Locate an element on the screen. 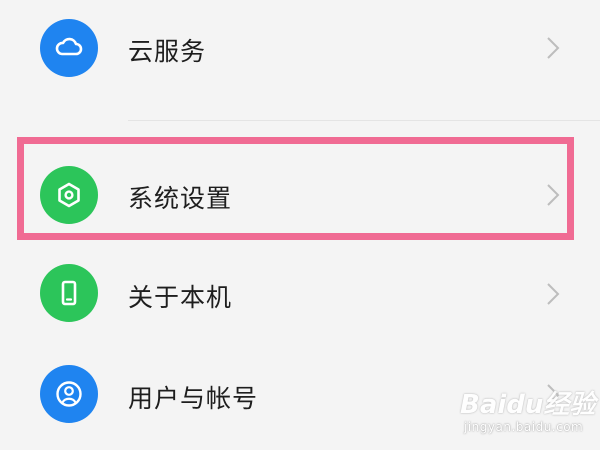 This screenshot has width=600, height=450. settings-item-label: 云服务 is located at coordinates (167, 51).